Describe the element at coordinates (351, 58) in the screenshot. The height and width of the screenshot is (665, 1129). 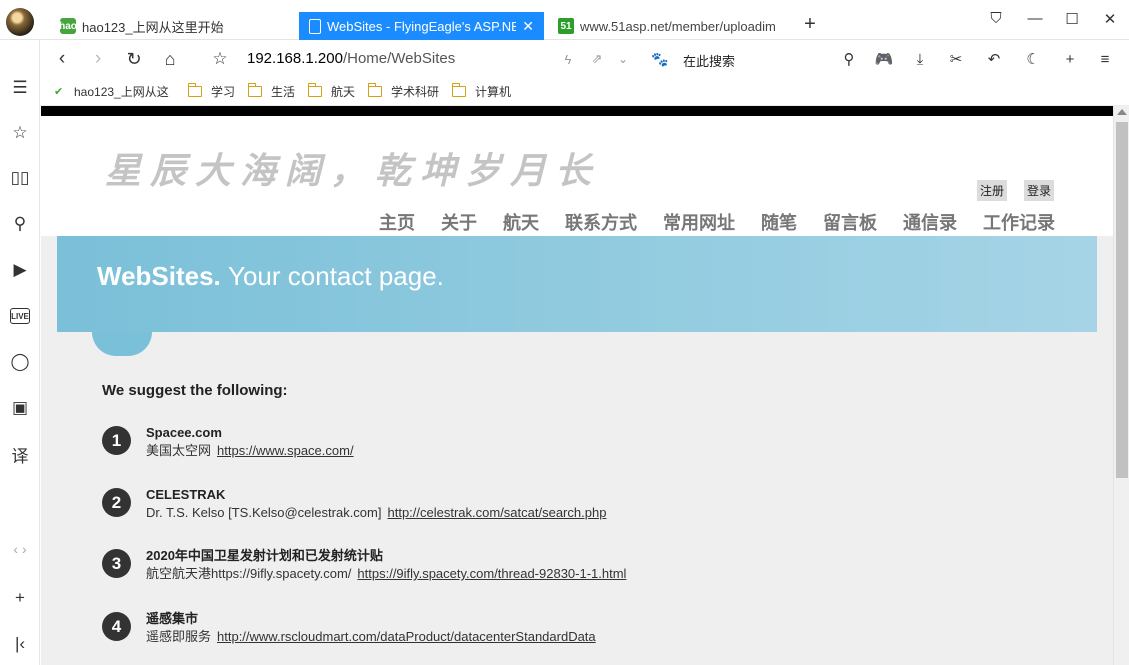
I see `url-bar: 192.168.1.200/Home/WebSites` at that location.